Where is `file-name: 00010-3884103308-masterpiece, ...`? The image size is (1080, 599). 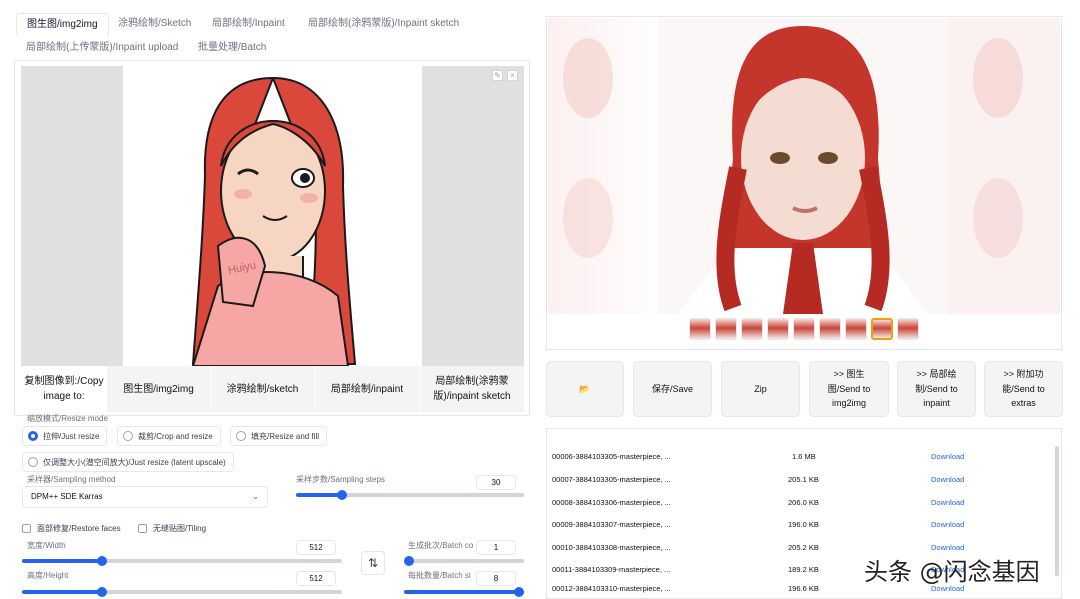 file-name: 00010-3884103308-masterpiece, ... is located at coordinates (611, 547).